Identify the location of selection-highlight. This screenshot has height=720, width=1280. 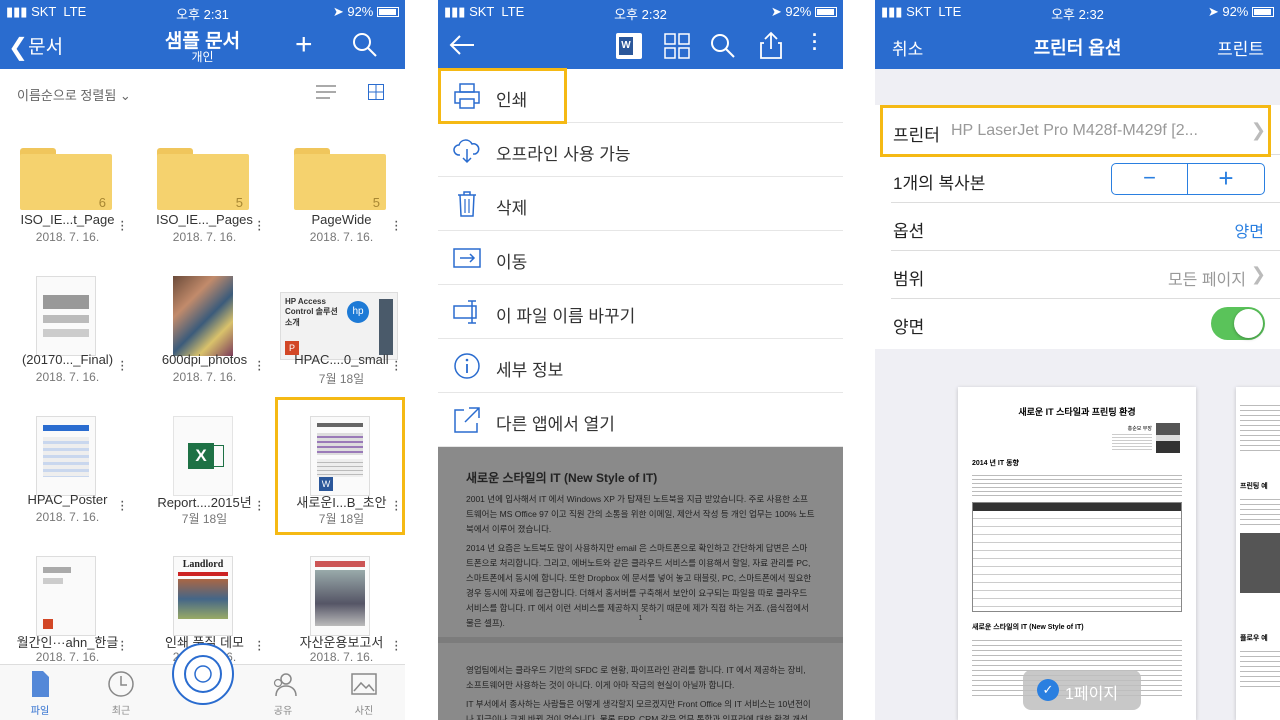
(340, 466).